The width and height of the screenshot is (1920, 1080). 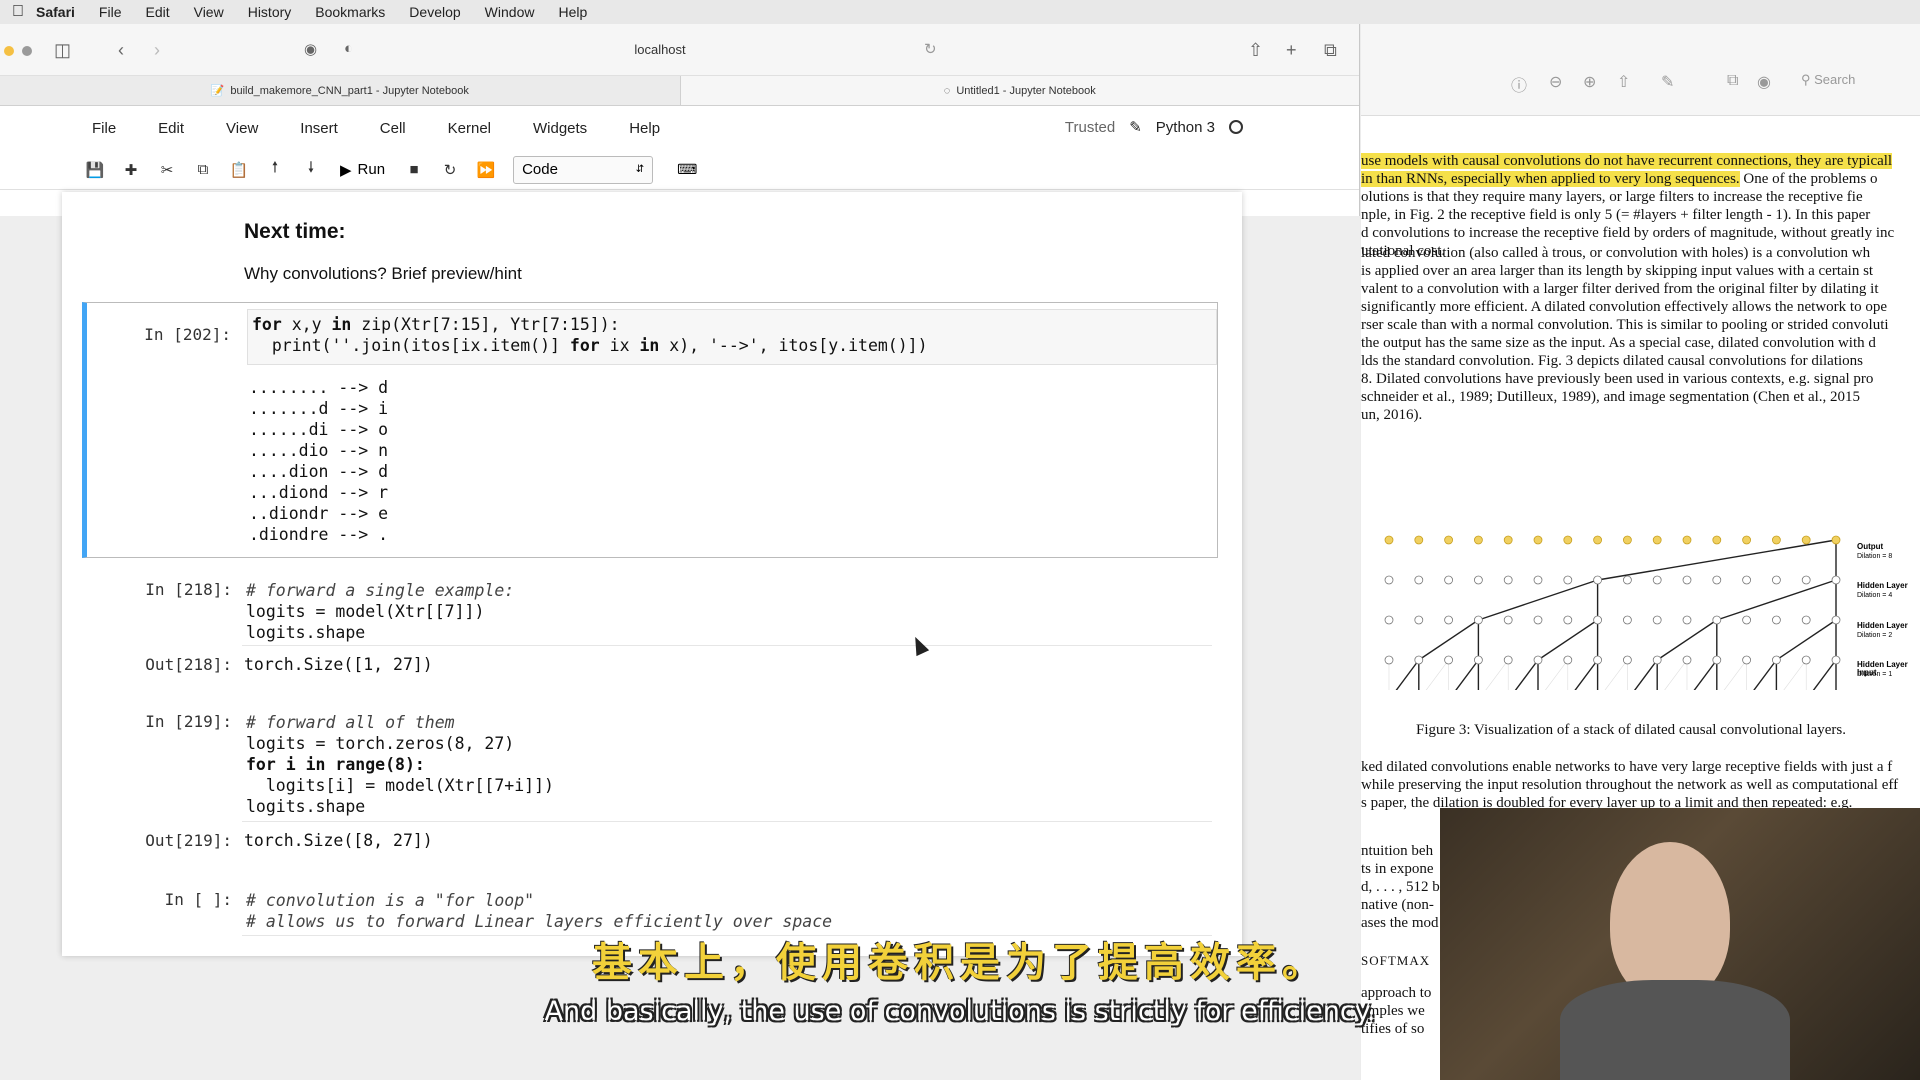 I want to click on keyboard-icon: ⌨, so click(x=687, y=169).